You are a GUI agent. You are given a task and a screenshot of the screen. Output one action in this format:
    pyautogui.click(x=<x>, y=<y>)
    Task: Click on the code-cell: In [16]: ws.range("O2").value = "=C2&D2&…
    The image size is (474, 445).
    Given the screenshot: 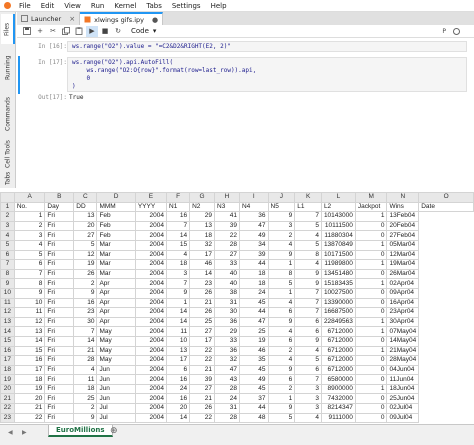 What is the action you would take?
    pyautogui.click(x=245, y=47)
    